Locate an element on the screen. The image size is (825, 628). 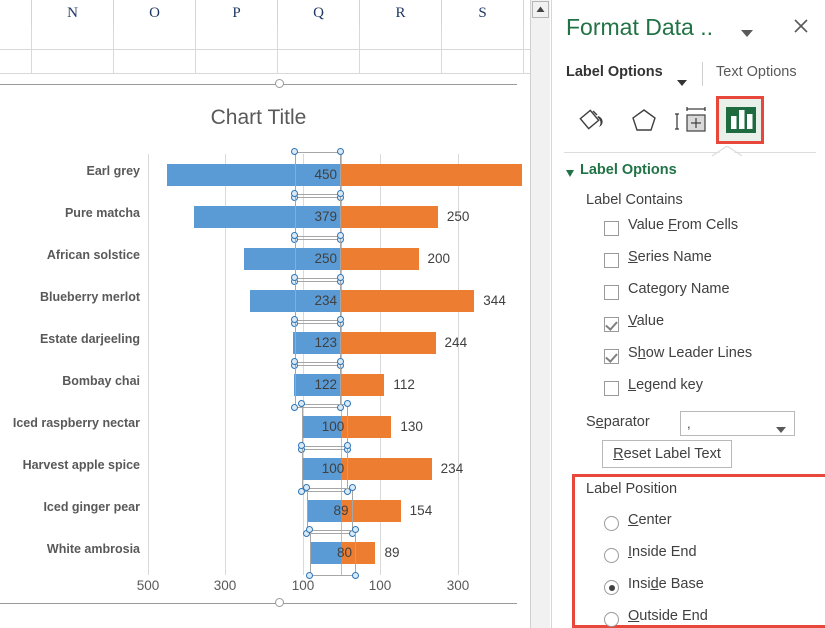
checkbox-show-leader-lines: Show Leader Lines is located at coordinates (709, 360).